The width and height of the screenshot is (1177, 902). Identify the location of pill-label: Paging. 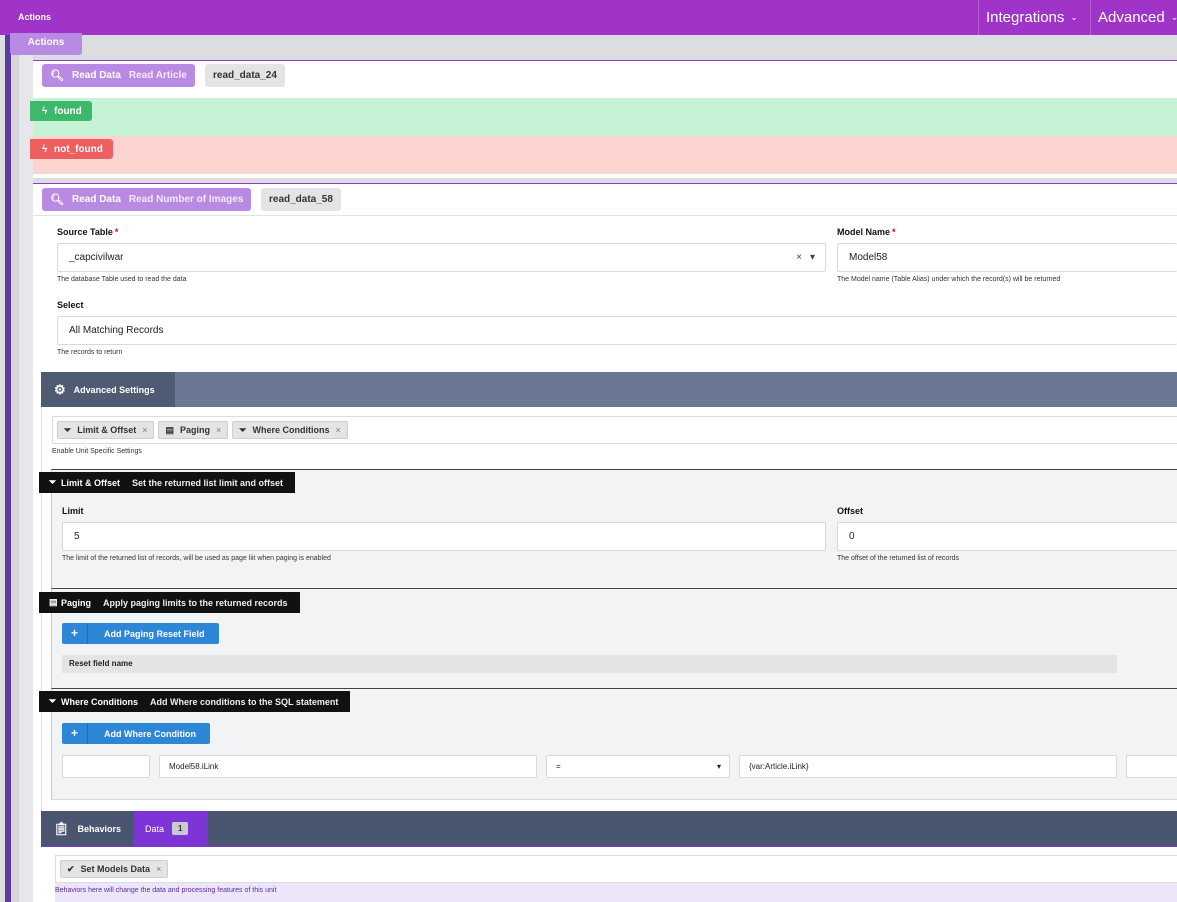
(195, 430).